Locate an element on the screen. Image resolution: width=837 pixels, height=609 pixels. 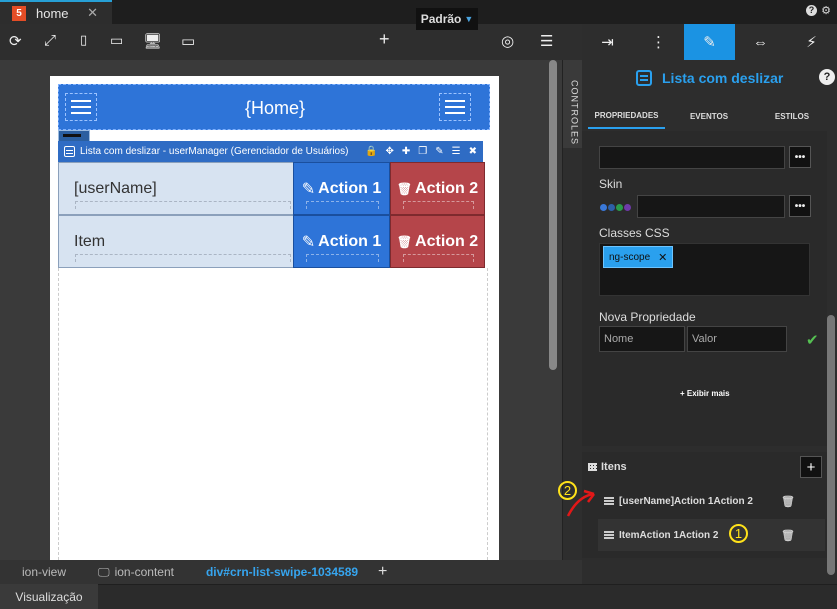
tab-eventos: EVENTOS is located at coordinates (709, 116).